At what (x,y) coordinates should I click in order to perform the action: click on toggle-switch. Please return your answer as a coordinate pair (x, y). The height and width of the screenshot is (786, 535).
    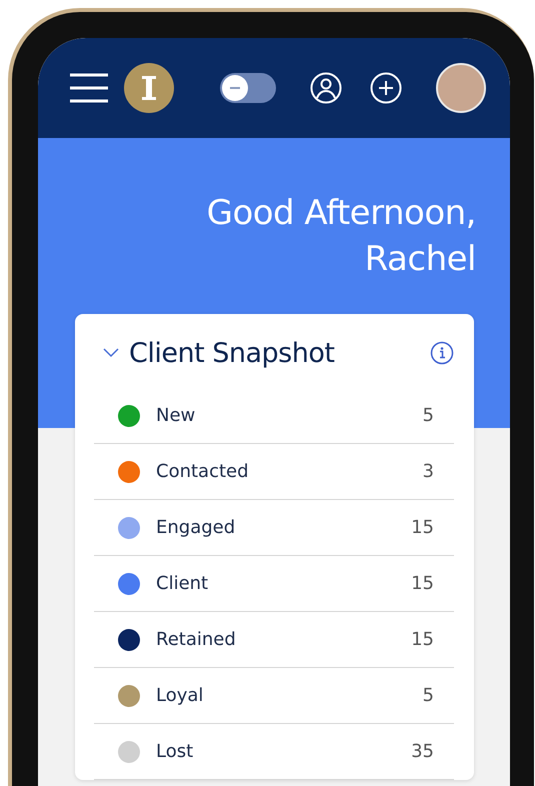
    Looking at the image, I should click on (248, 88).